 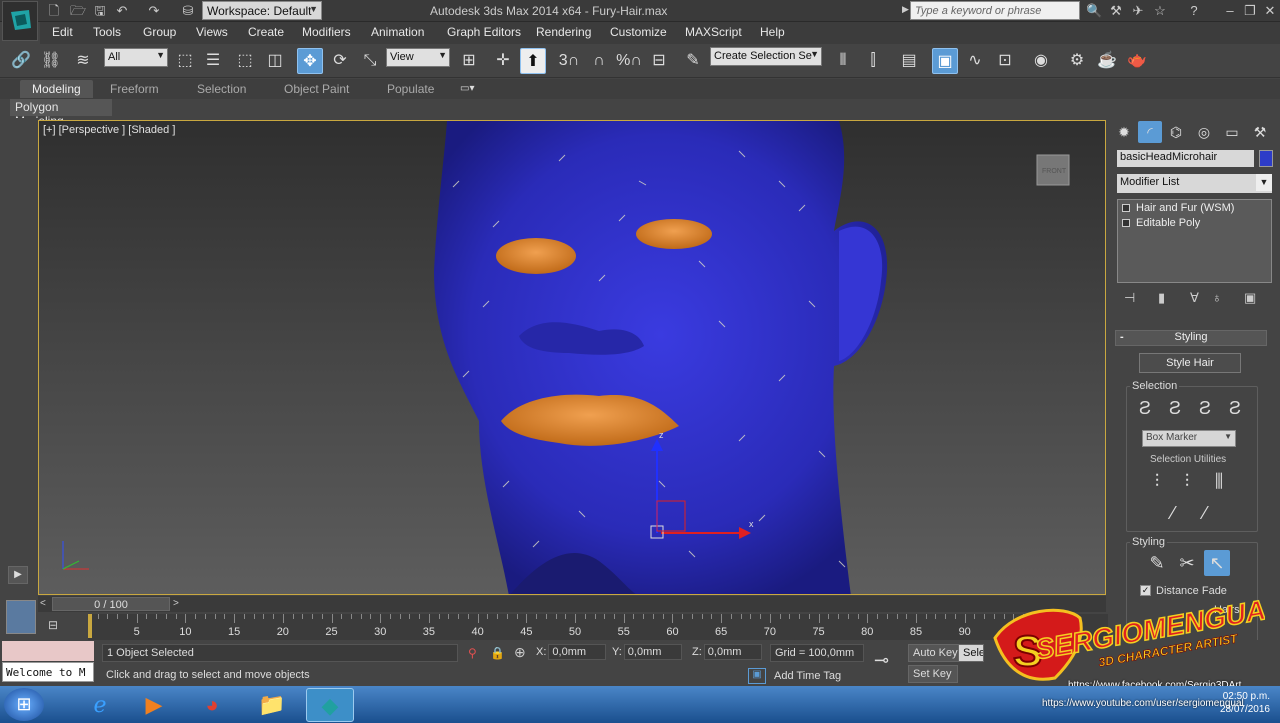 I want to click on object-name-field: basicHeadMicrohair, so click(x=1185, y=158).